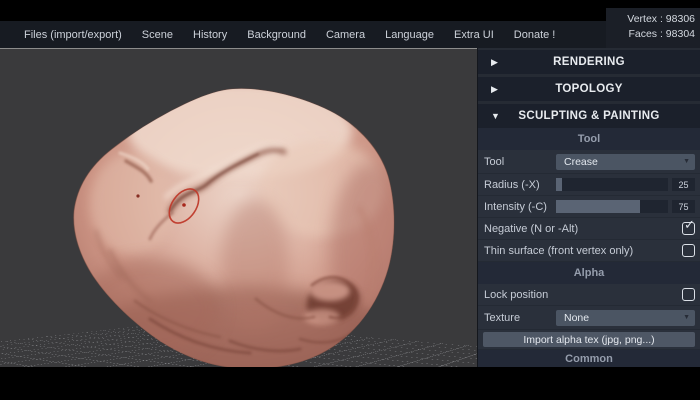 The height and width of the screenshot is (400, 700). What do you see at coordinates (495, 116) in the screenshot?
I see `expanded-arrow-icon: ▼` at bounding box center [495, 116].